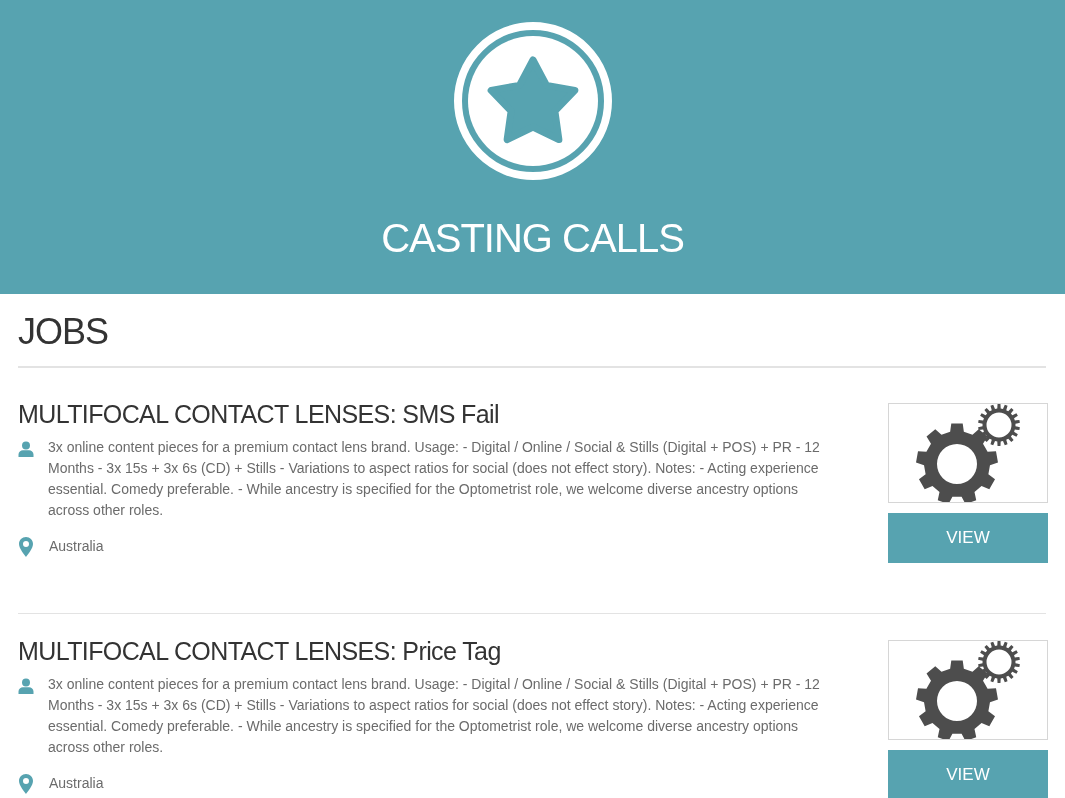 The width and height of the screenshot is (1065, 798). I want to click on page-title: CASTING CALLS, so click(532, 238).